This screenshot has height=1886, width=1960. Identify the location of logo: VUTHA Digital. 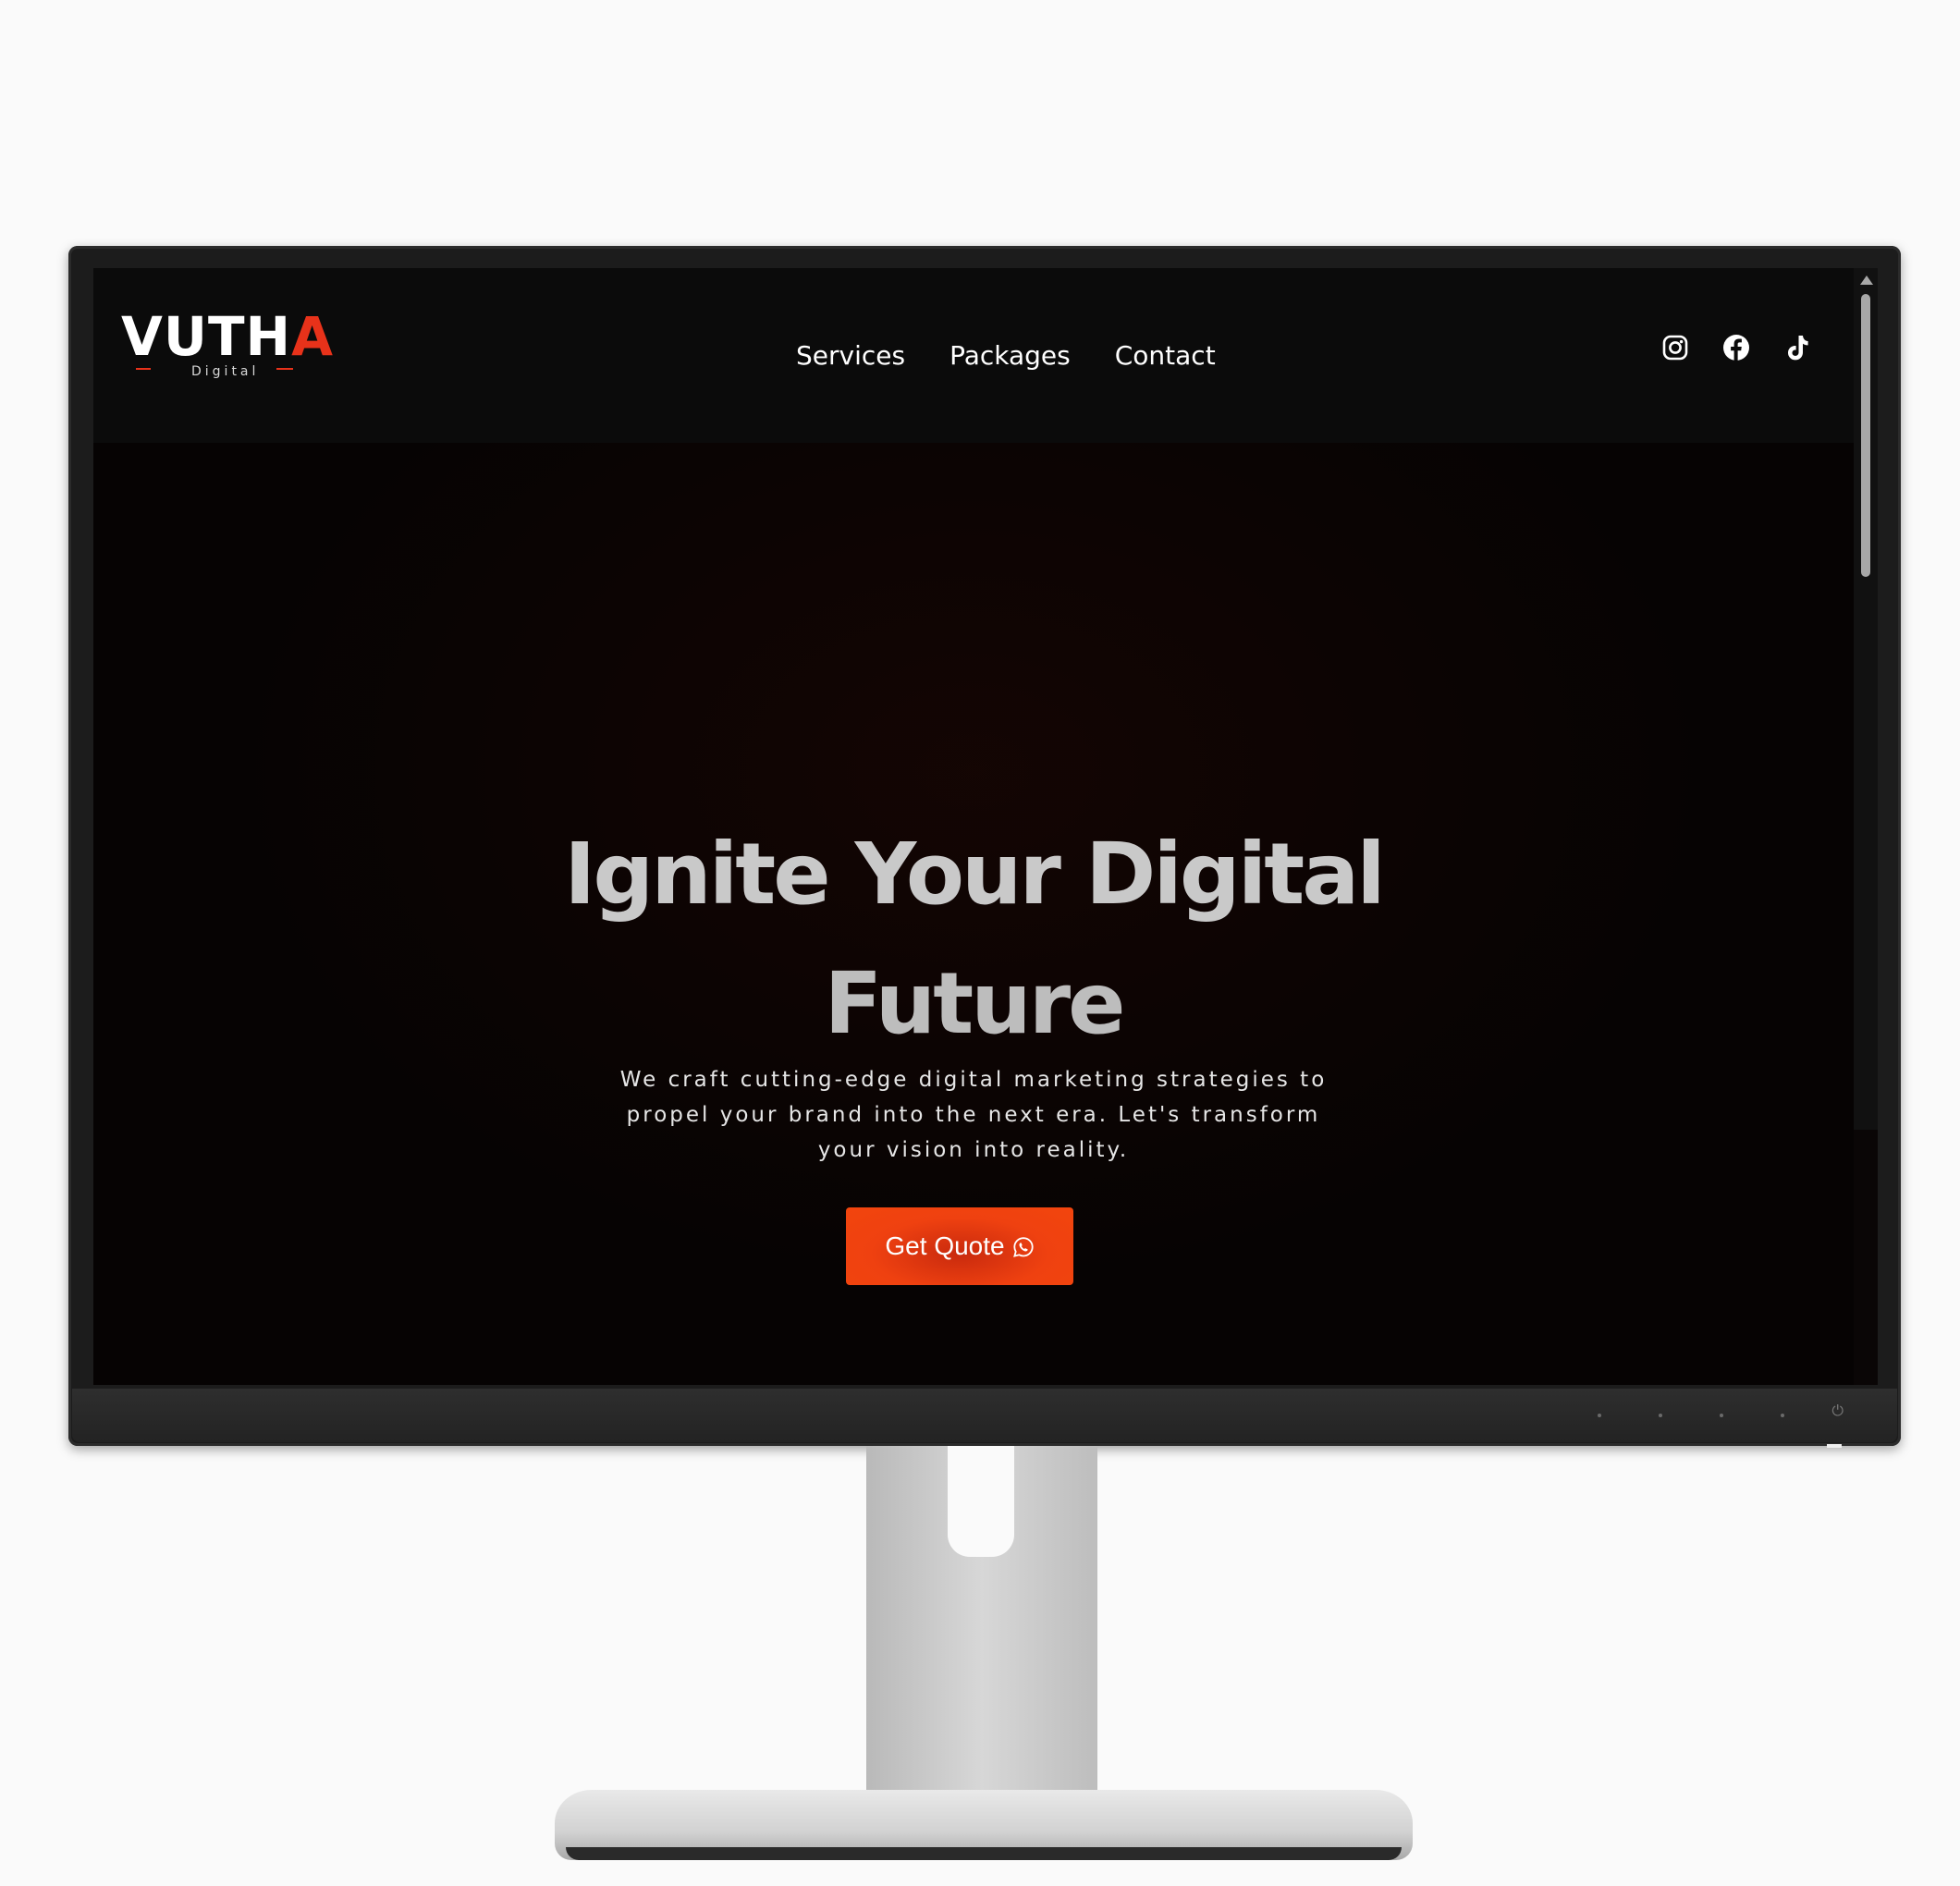
(227, 343).